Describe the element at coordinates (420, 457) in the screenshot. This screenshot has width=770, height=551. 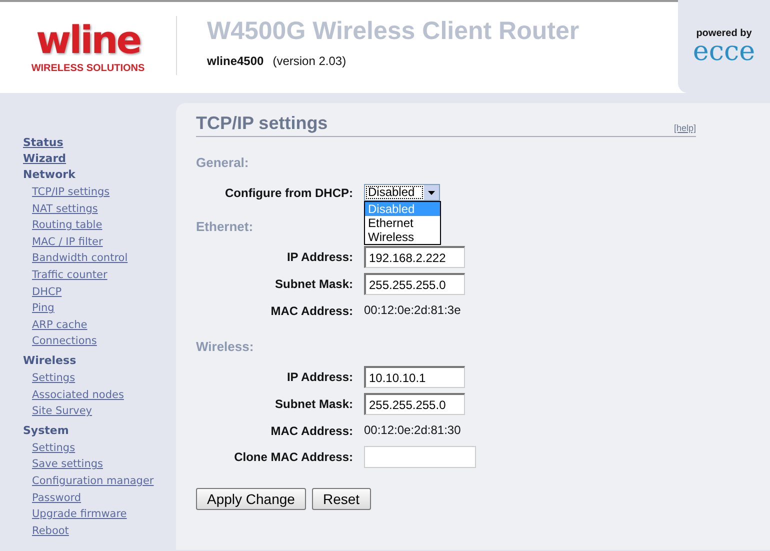
I see `input-field` at that location.